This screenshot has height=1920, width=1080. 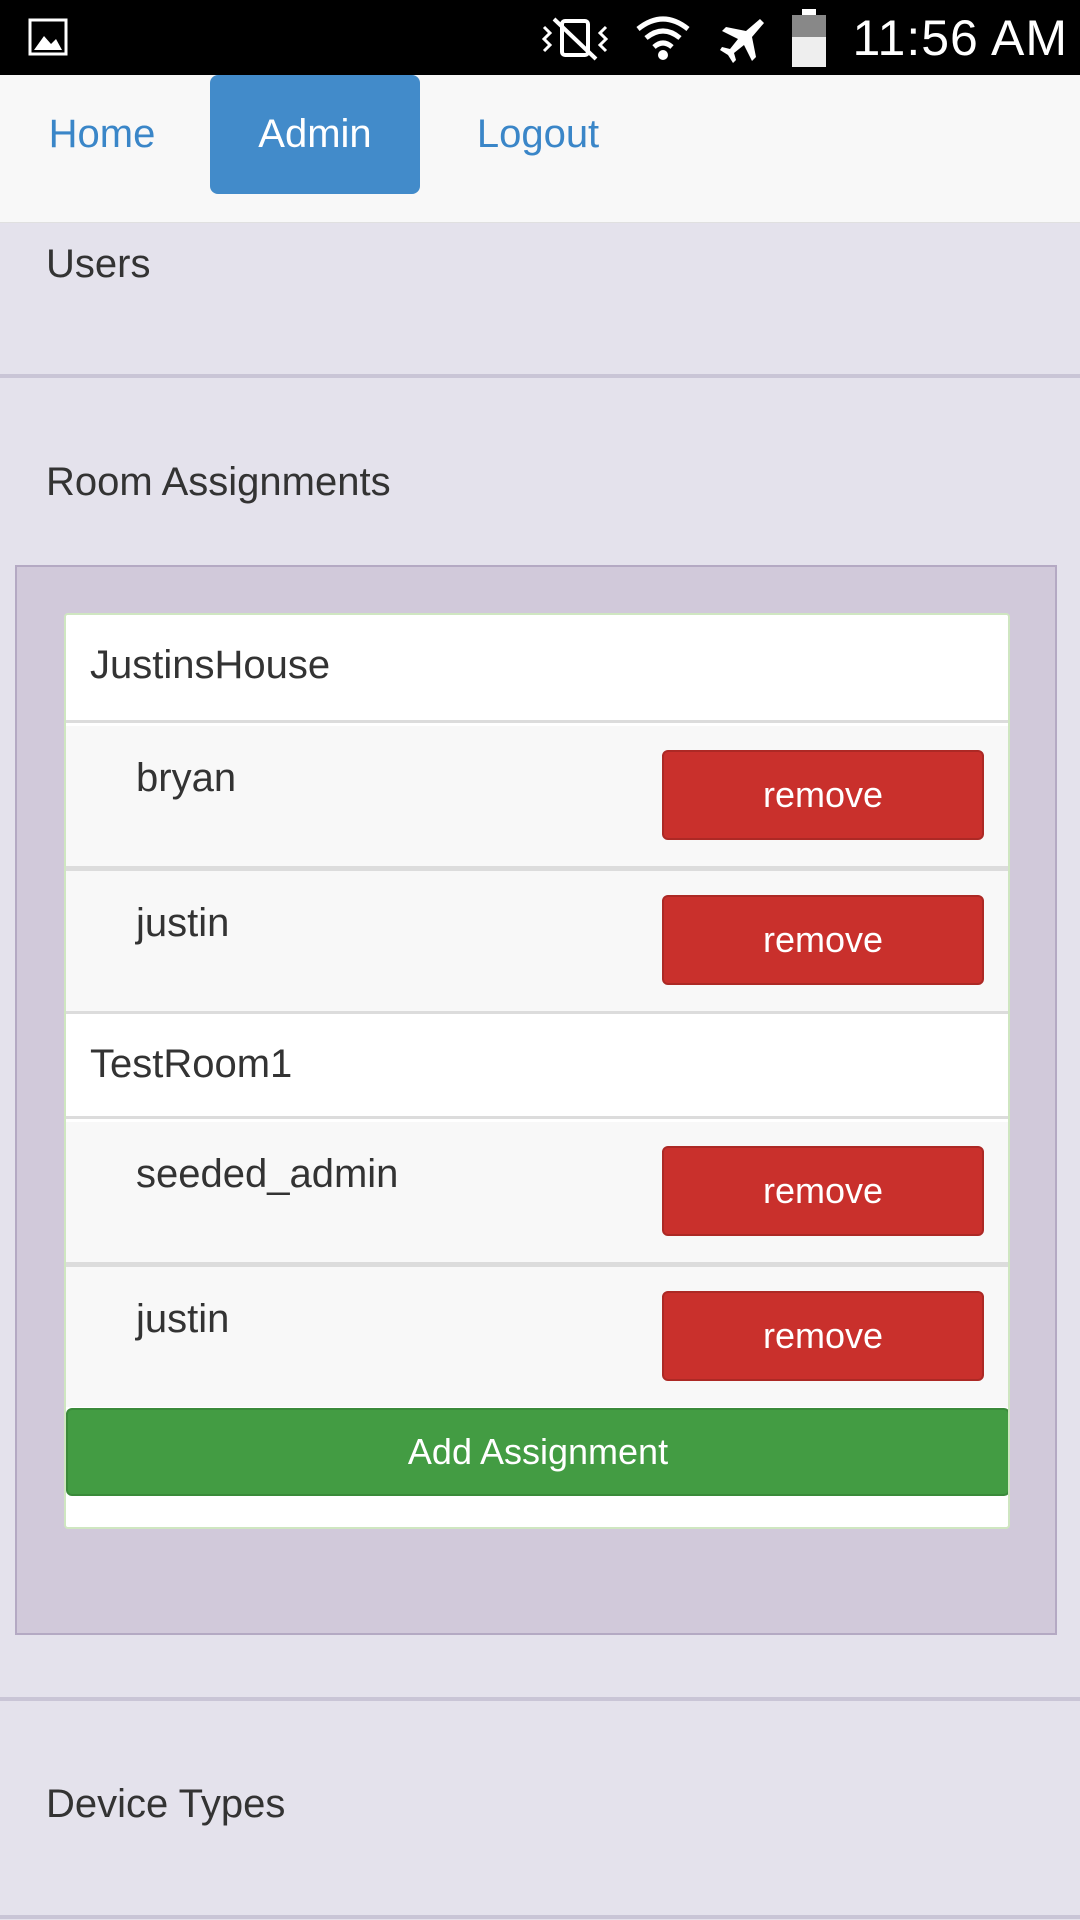 I want to click on top-navbar: Home Admin Logout, so click(x=540, y=149).